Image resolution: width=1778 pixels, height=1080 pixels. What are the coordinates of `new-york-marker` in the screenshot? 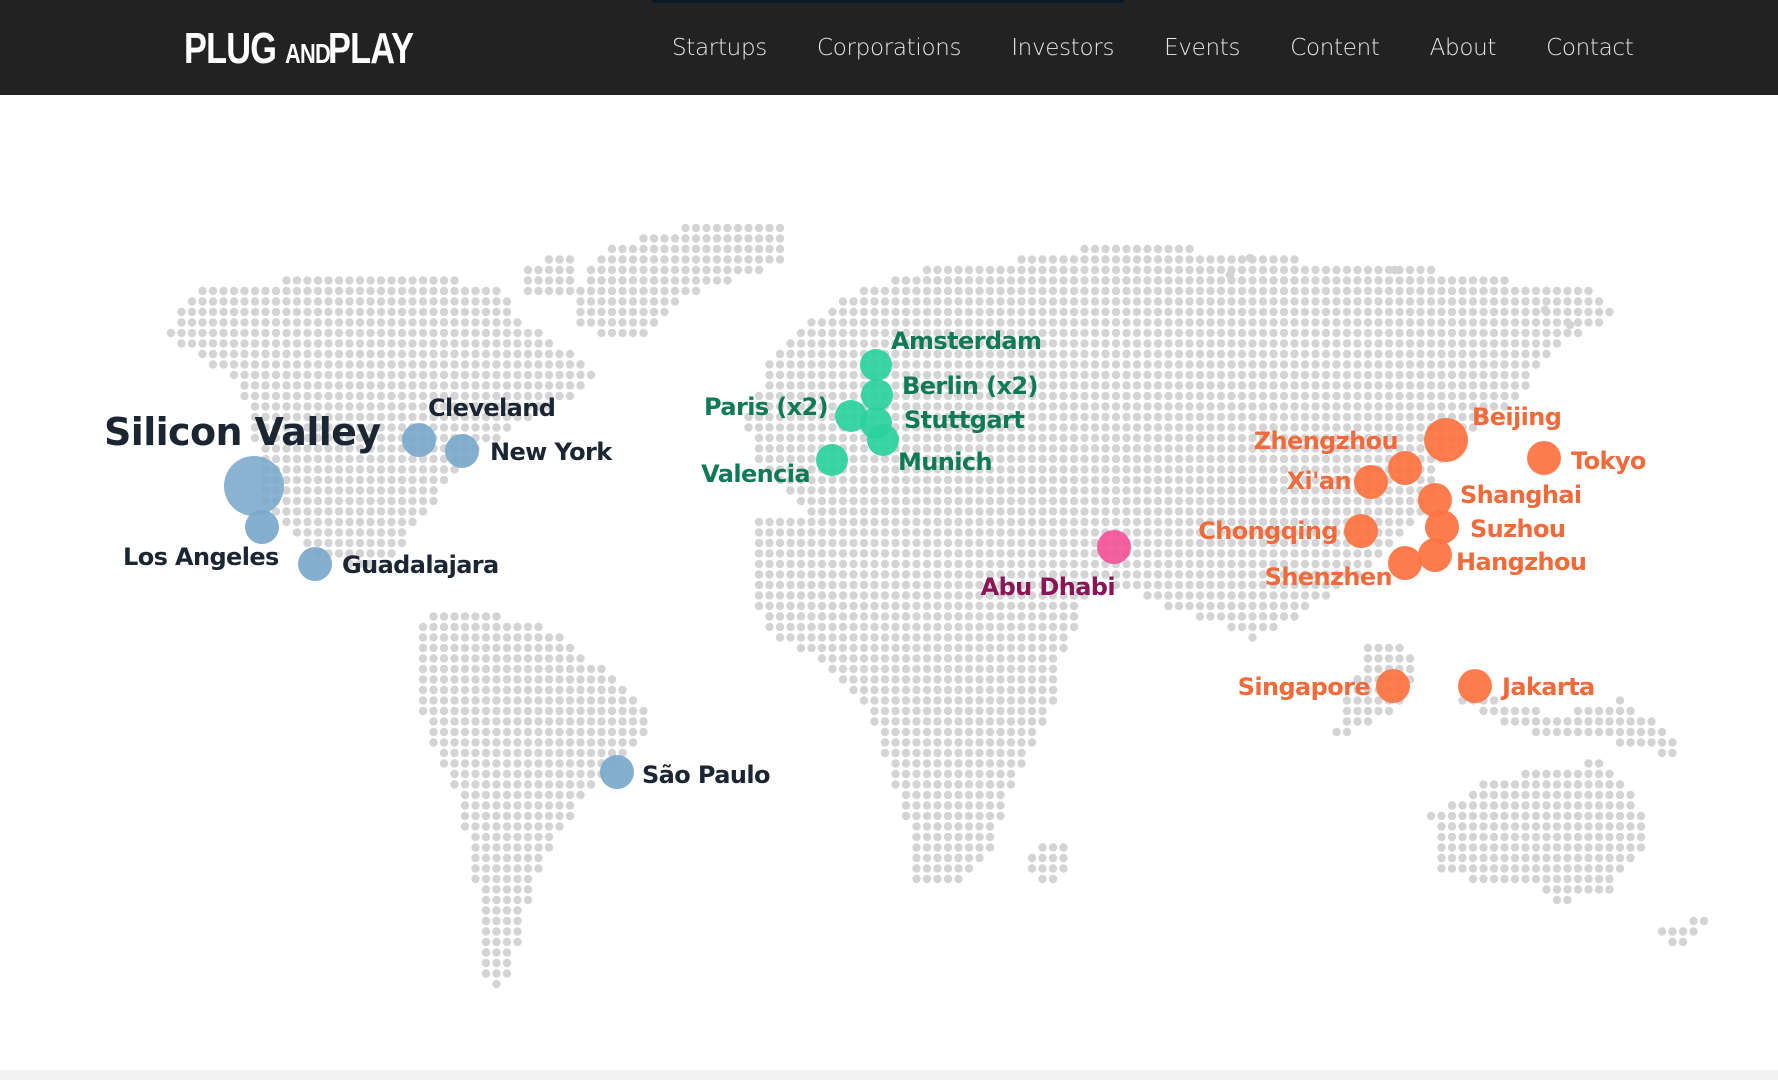 It's located at (462, 451).